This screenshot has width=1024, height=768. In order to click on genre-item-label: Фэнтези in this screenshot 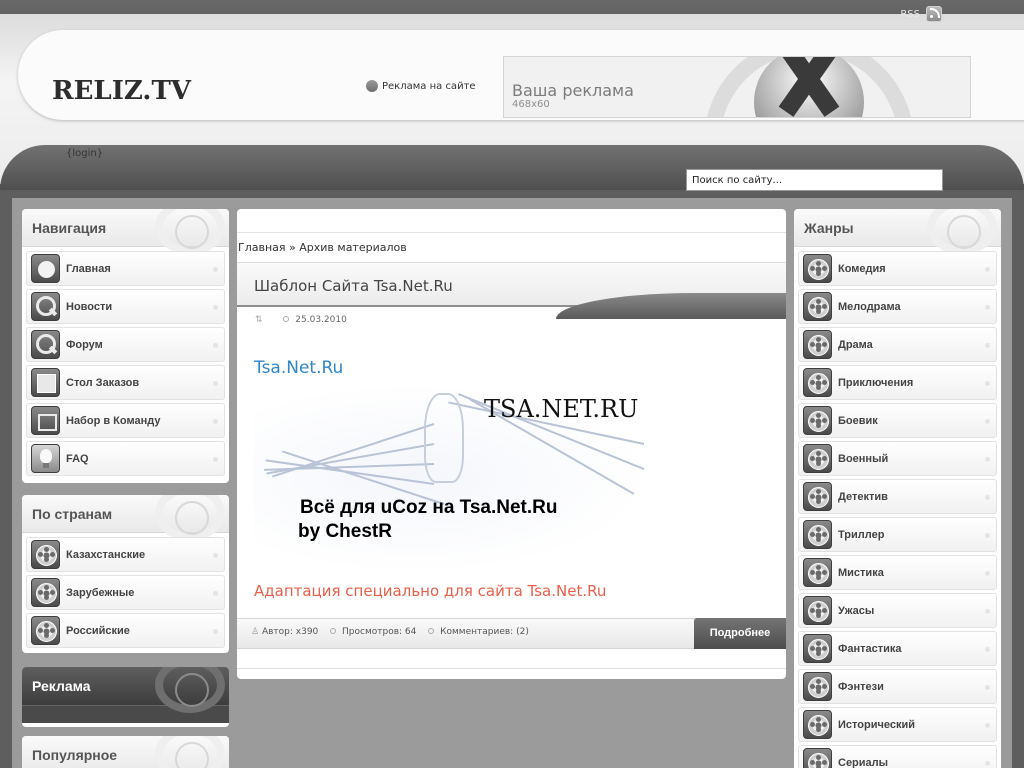, I will do `click(861, 686)`.